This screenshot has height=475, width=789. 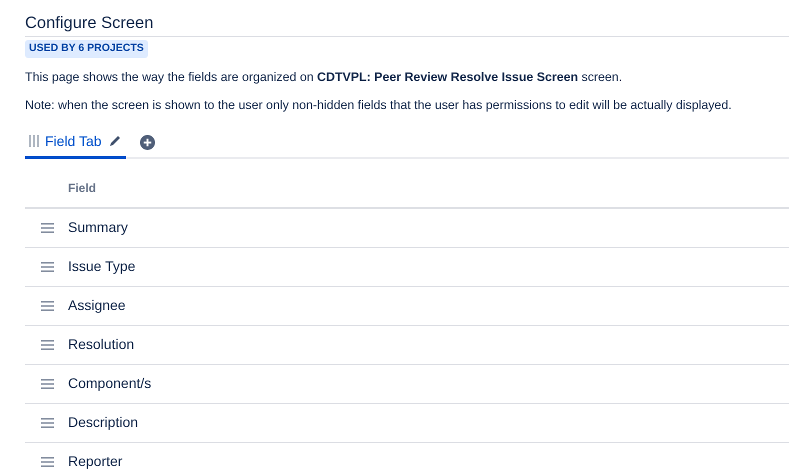 I want to click on field-name: Description, so click(x=102, y=422).